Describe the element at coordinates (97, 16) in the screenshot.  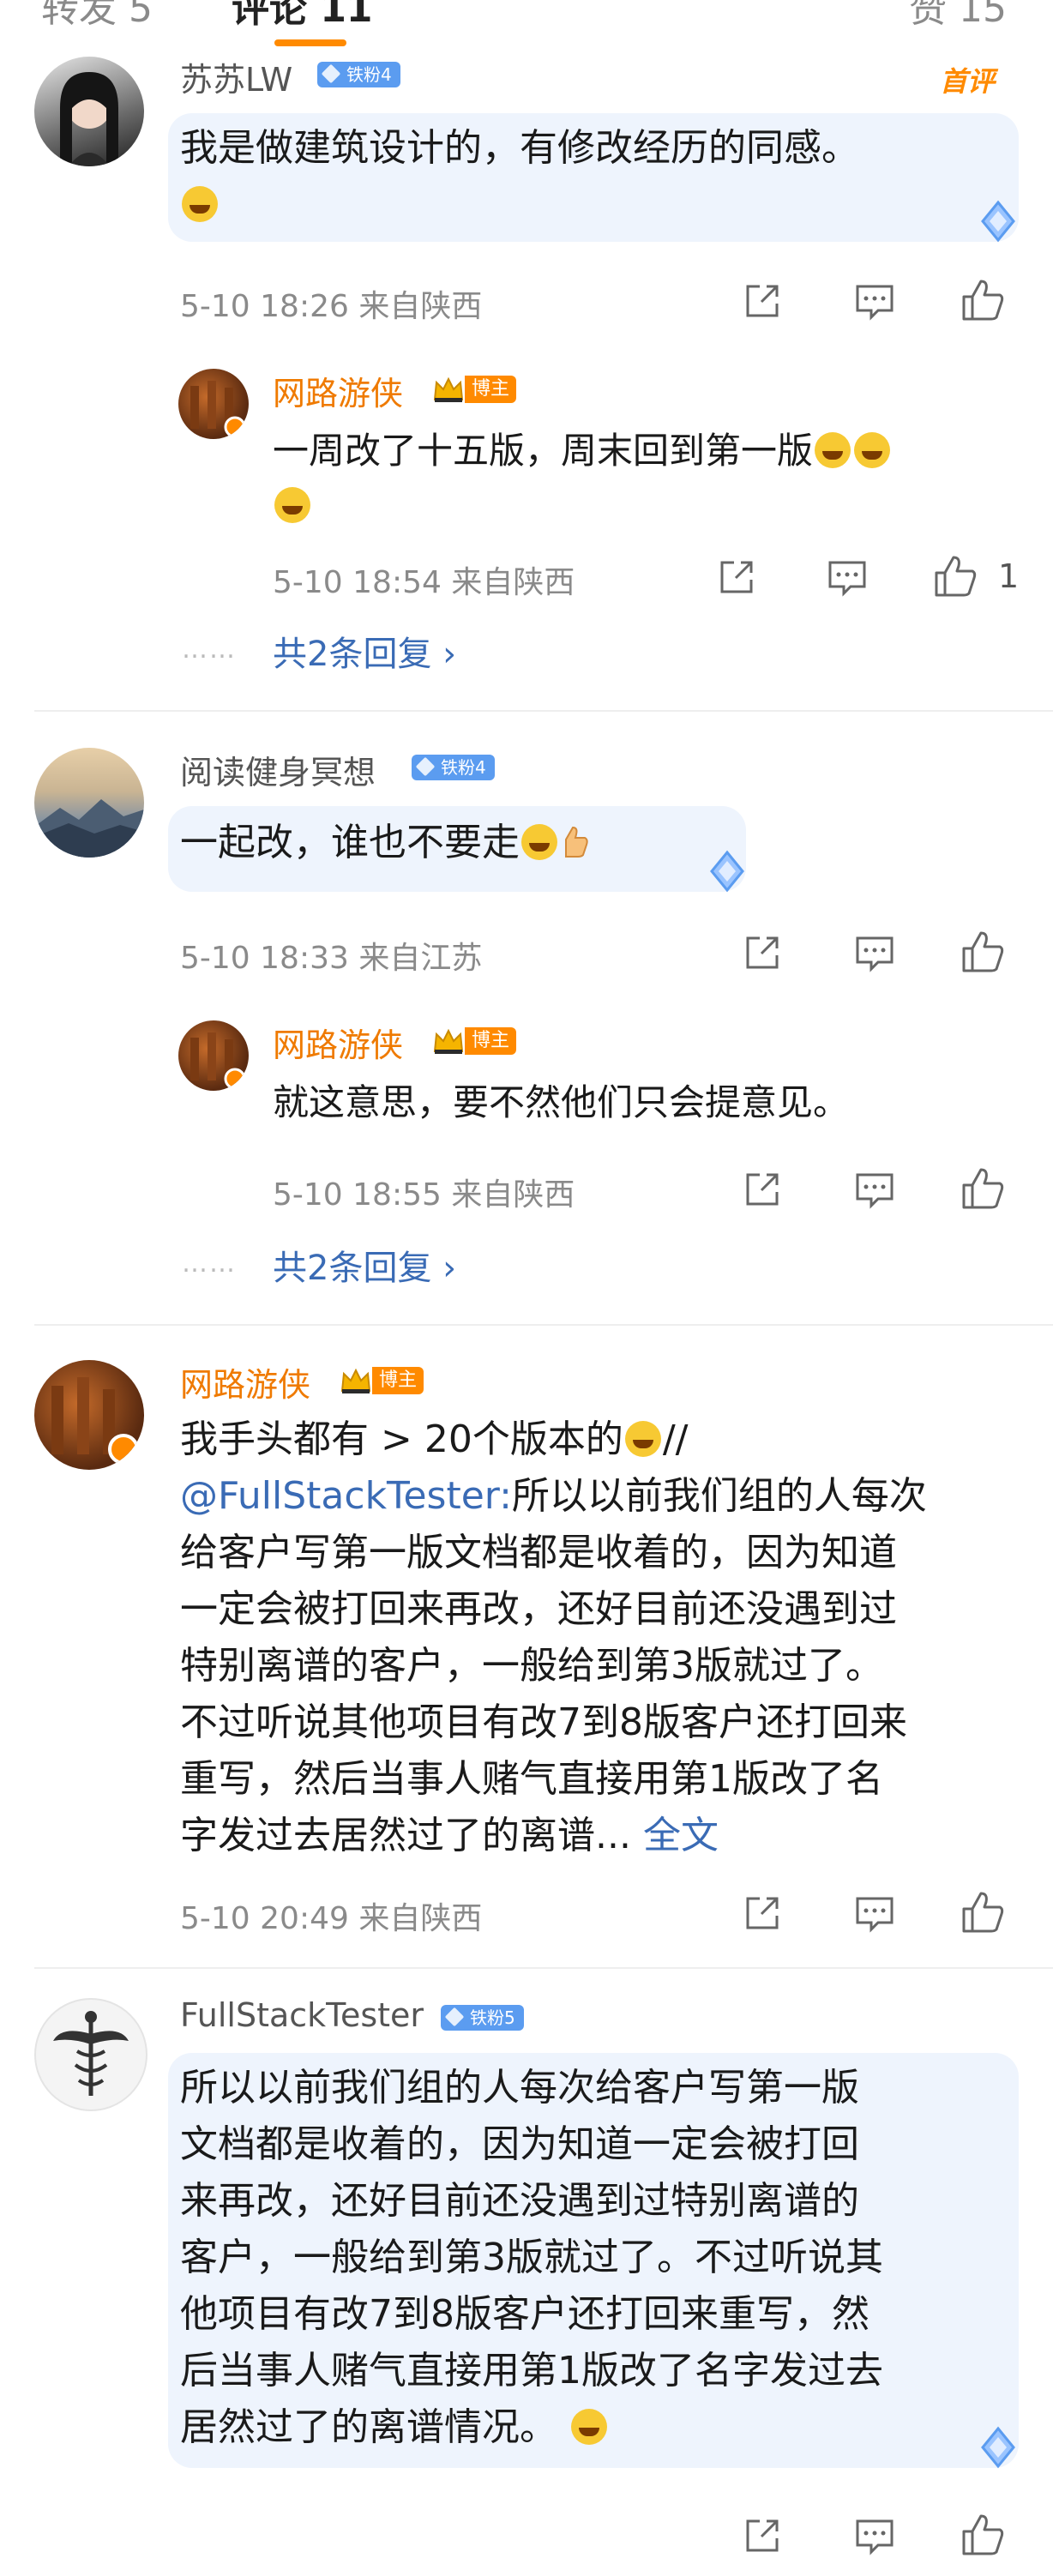
I see `tab-repost: 转发 5` at that location.